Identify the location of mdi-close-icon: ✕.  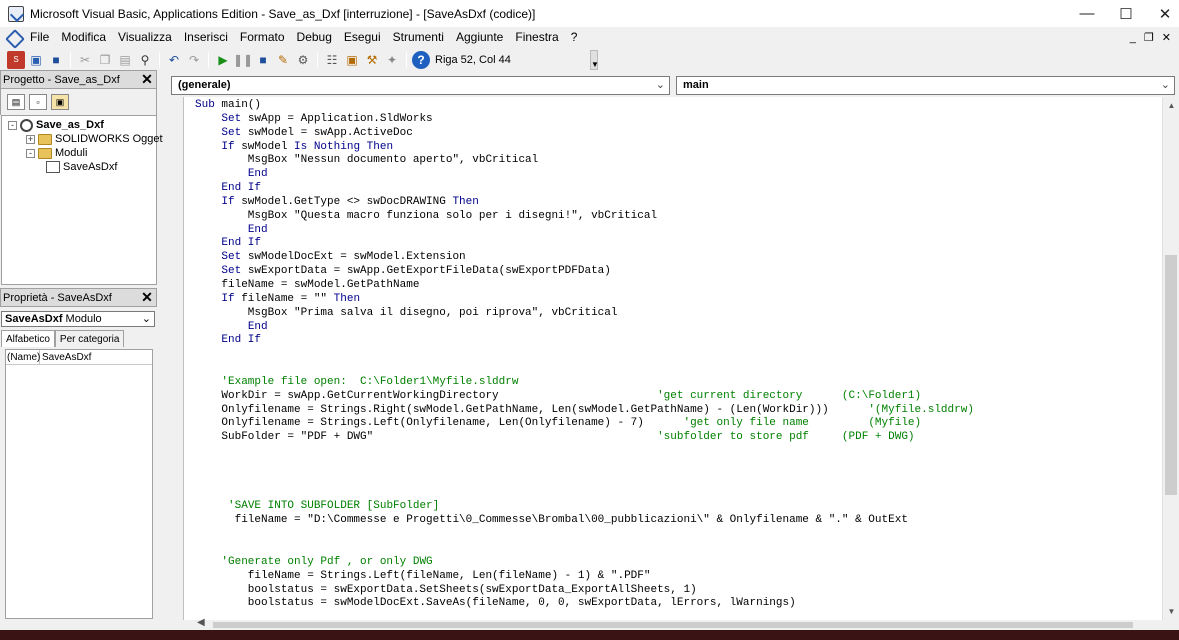
(1166, 37).